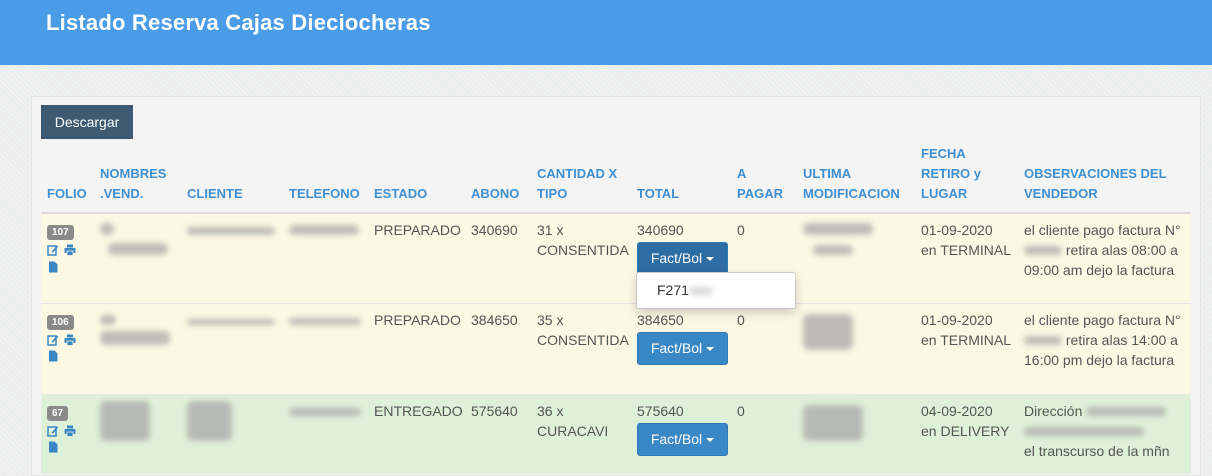  What do you see at coordinates (238, 22) in the screenshot?
I see `page-title: Listado Reserva Cajas Dieciocheras` at bounding box center [238, 22].